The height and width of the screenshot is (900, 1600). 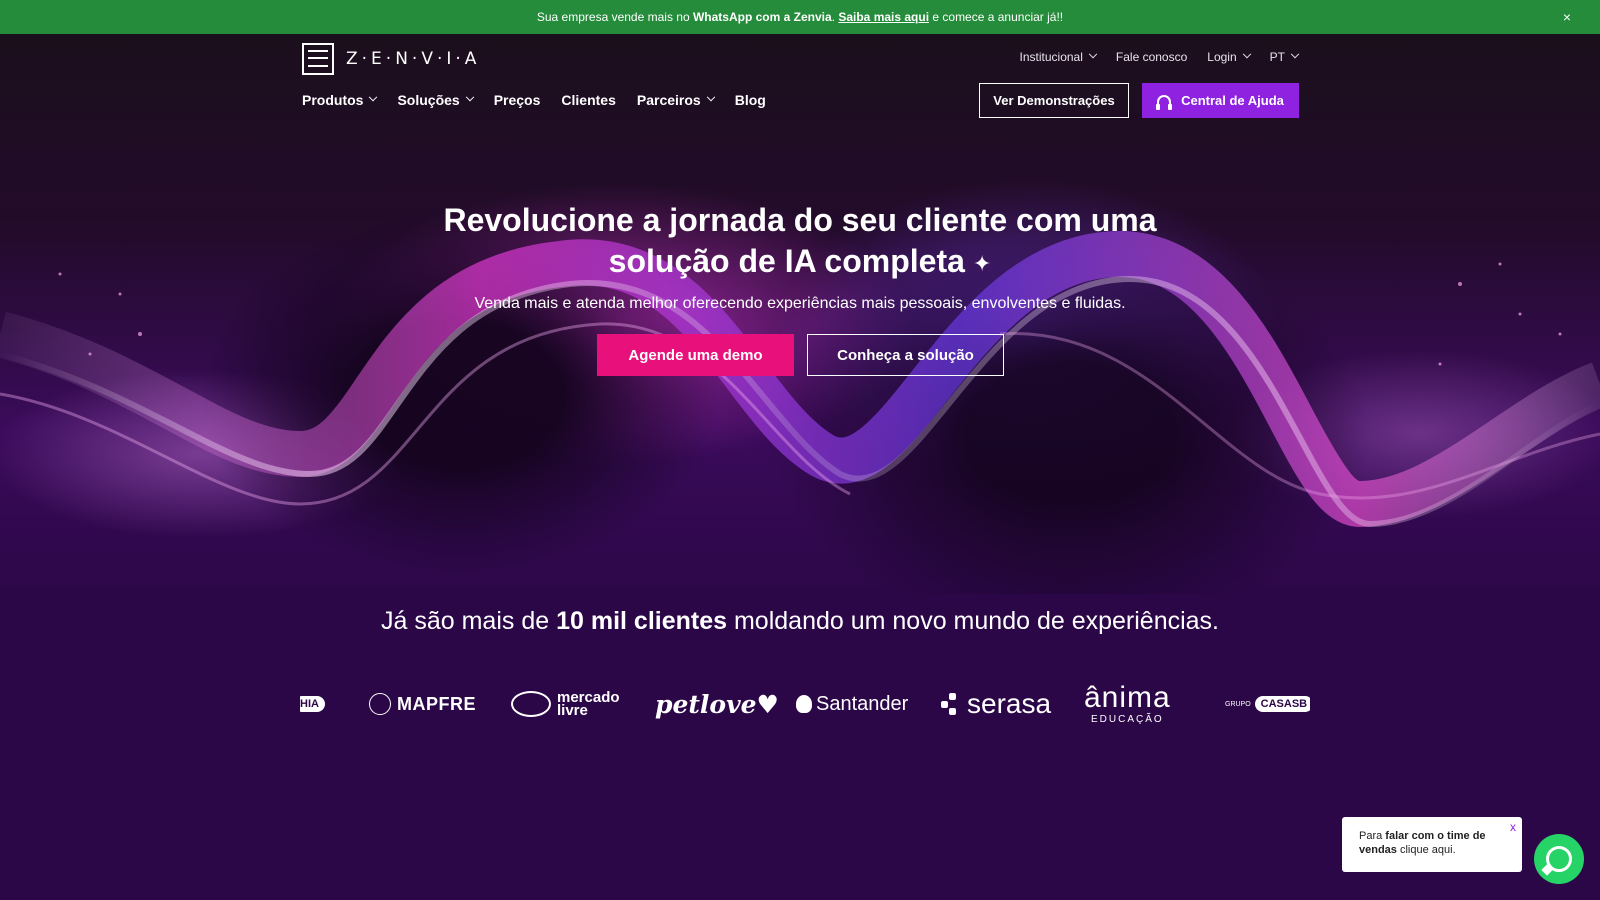 I want to click on central-de-ajuda-button: Central de Ajuda, so click(x=1220, y=100).